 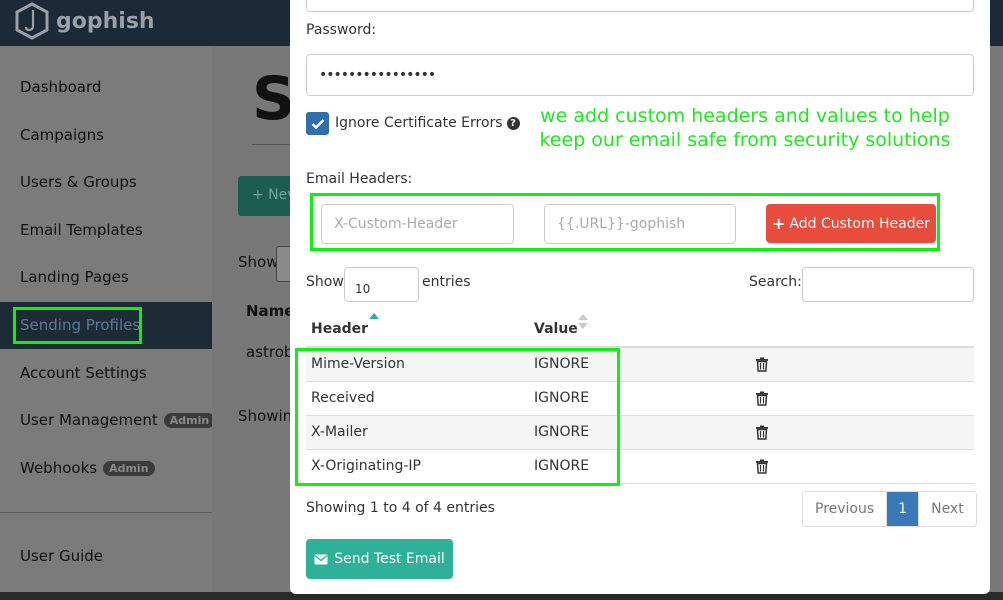 What do you see at coordinates (358, 364) in the screenshot?
I see `header-cell: Mime-Version` at bounding box center [358, 364].